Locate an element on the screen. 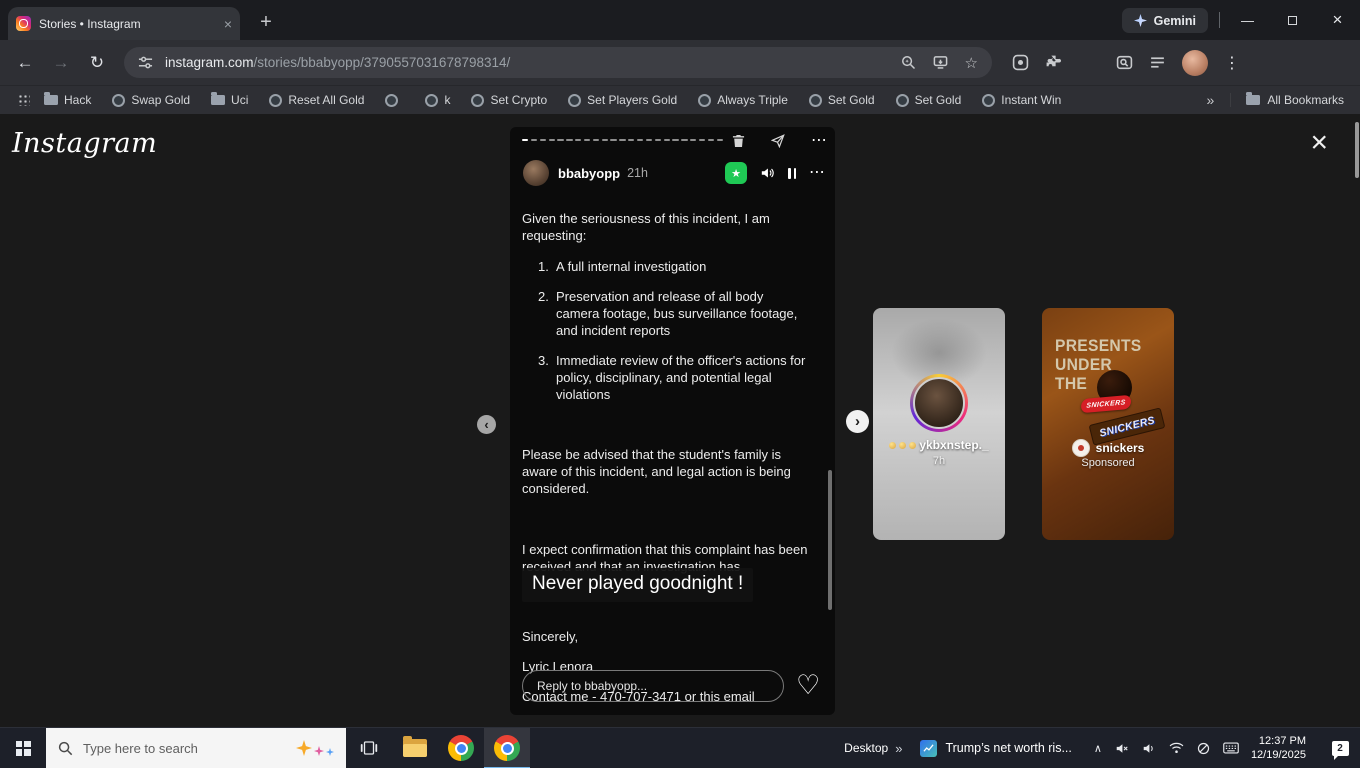  new-tab-button: + is located at coordinates (266, 22).